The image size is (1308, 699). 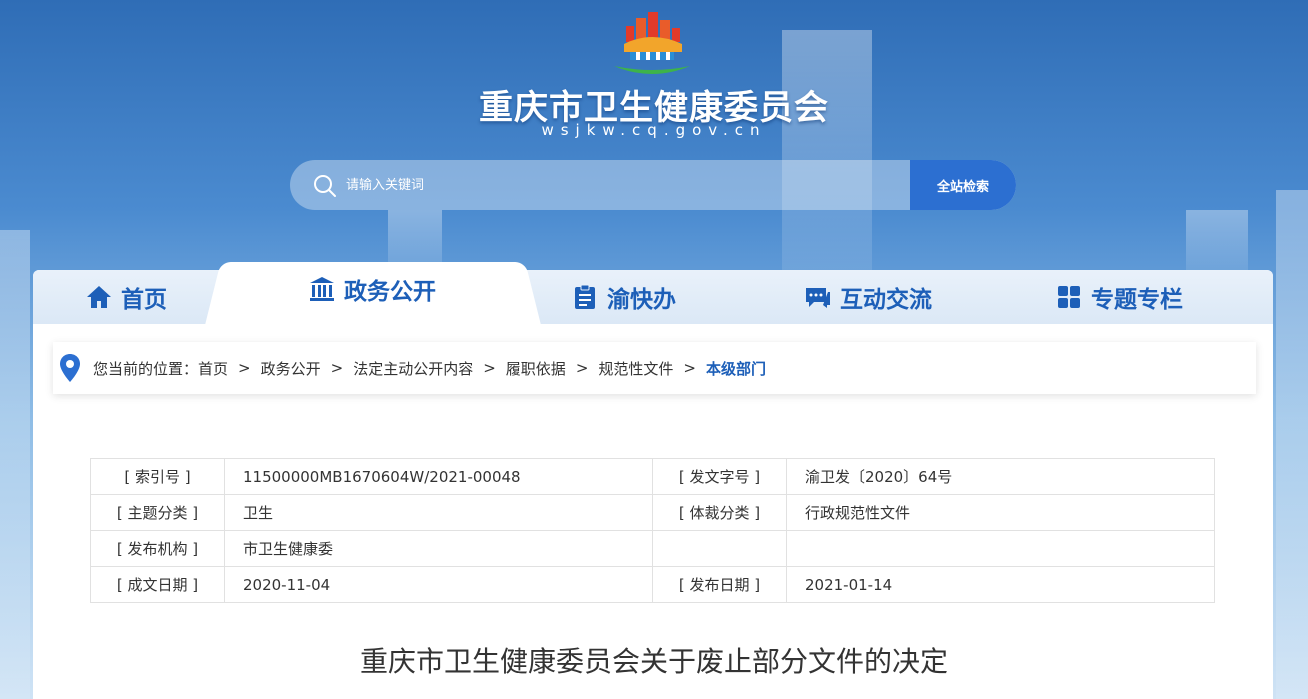 What do you see at coordinates (719, 548) in the screenshot?
I see `meta-label-empty` at bounding box center [719, 548].